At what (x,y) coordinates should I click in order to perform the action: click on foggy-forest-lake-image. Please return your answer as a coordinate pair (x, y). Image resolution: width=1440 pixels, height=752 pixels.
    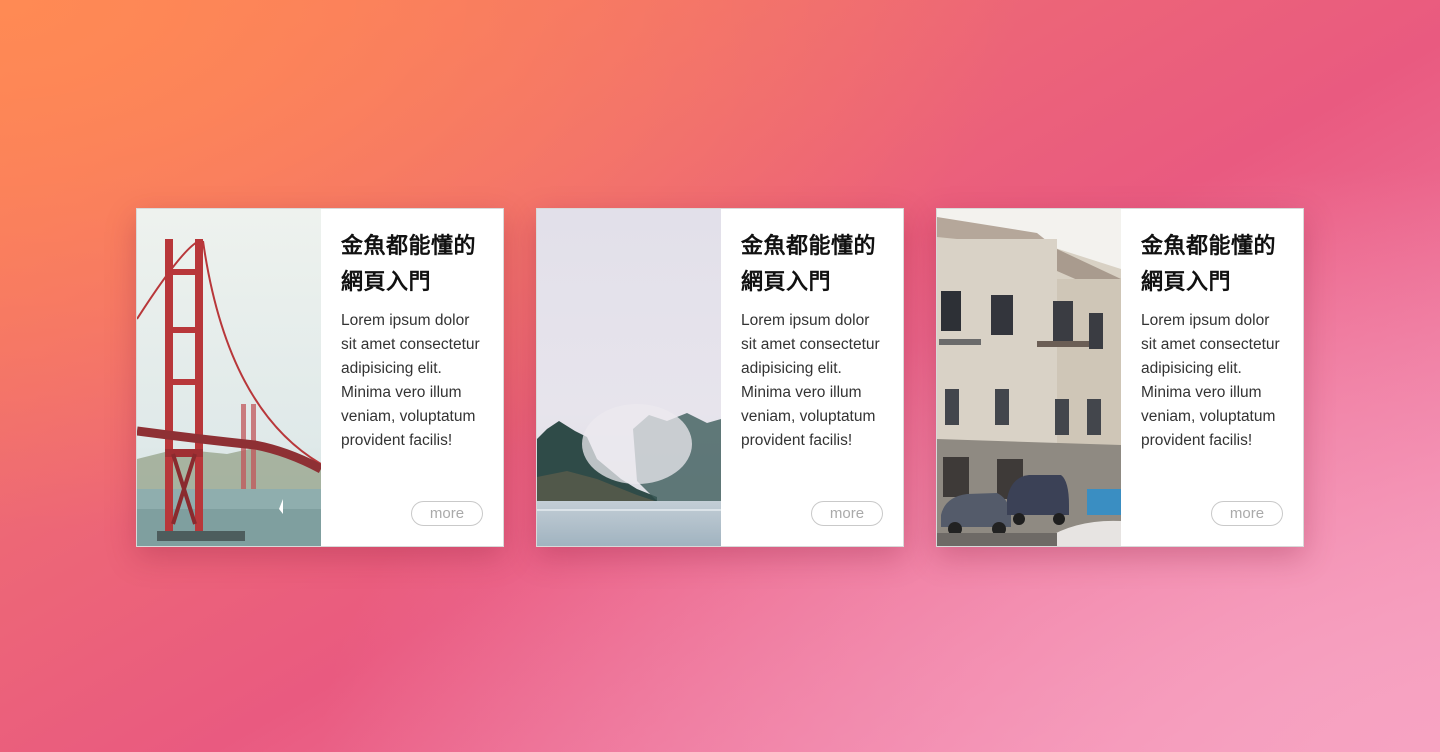
    Looking at the image, I should click on (629, 377).